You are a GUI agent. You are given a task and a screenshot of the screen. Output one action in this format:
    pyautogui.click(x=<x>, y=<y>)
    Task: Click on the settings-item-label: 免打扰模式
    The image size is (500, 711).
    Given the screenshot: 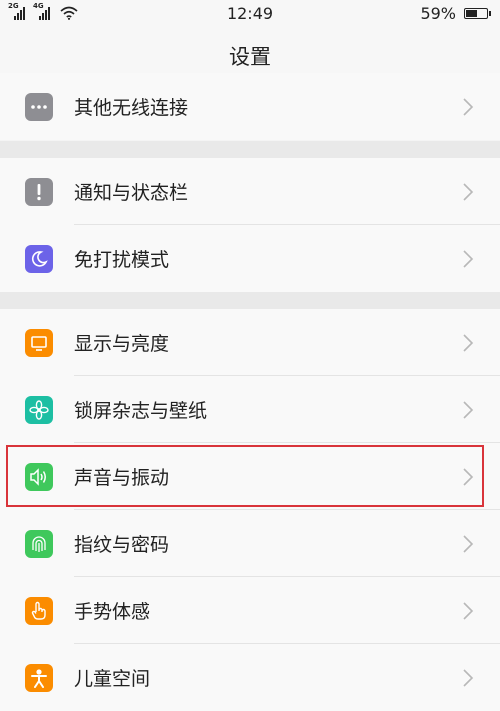 What is the action you would take?
    pyautogui.click(x=122, y=260)
    